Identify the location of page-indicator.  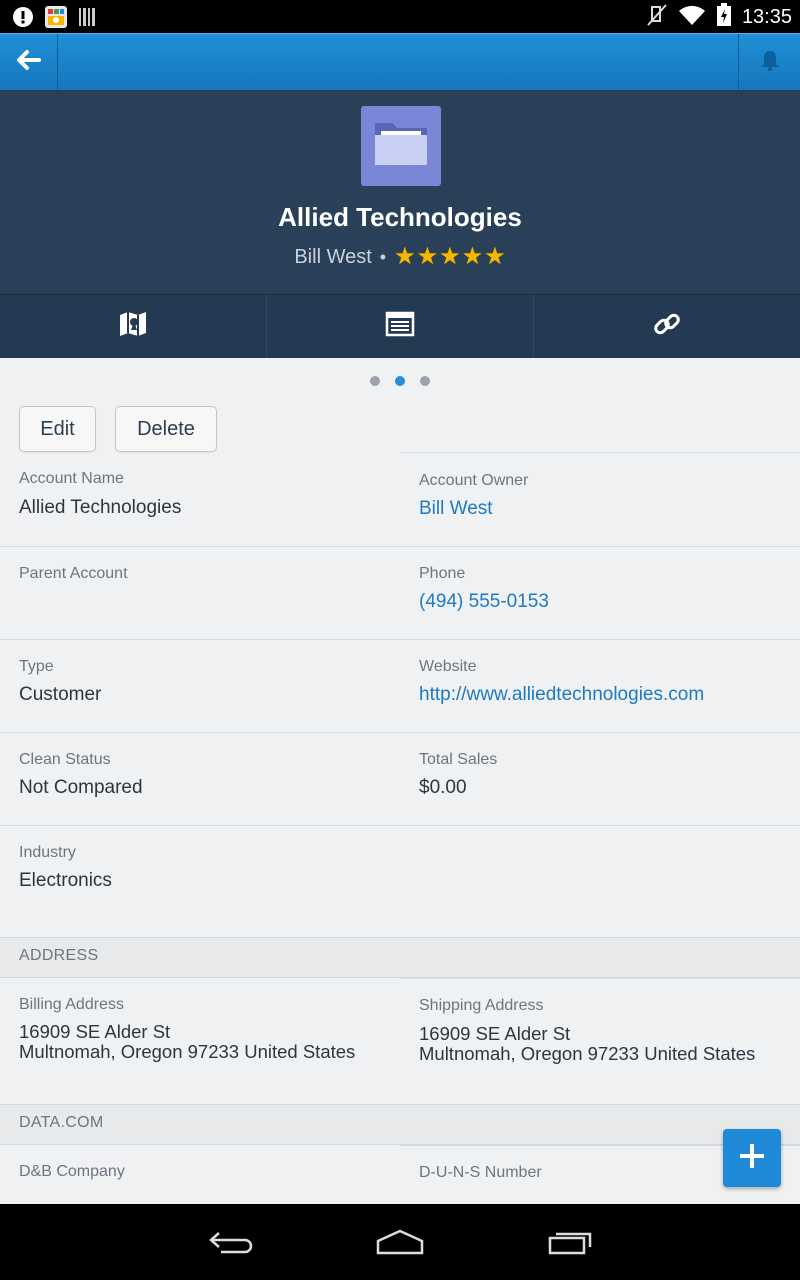
(400, 381).